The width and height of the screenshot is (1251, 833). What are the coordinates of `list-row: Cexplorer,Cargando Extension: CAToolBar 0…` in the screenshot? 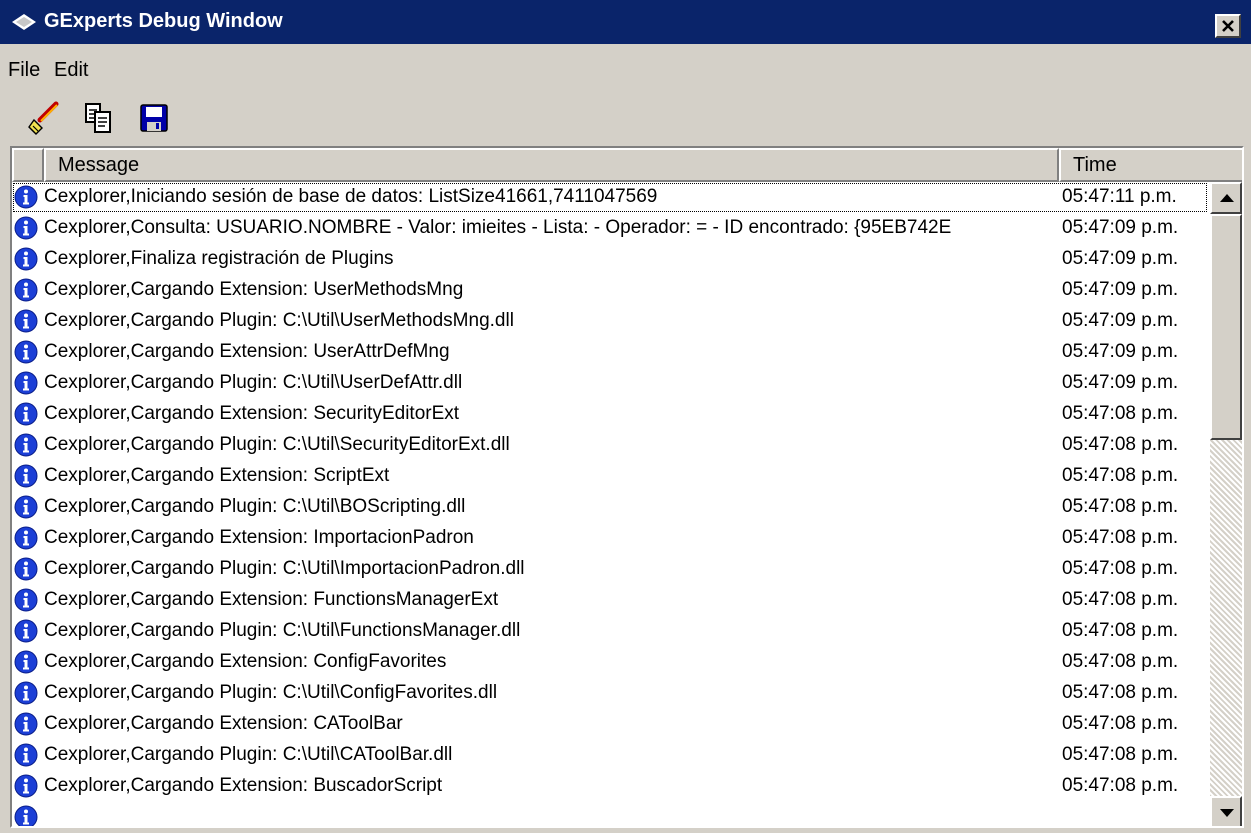 It's located at (610, 724).